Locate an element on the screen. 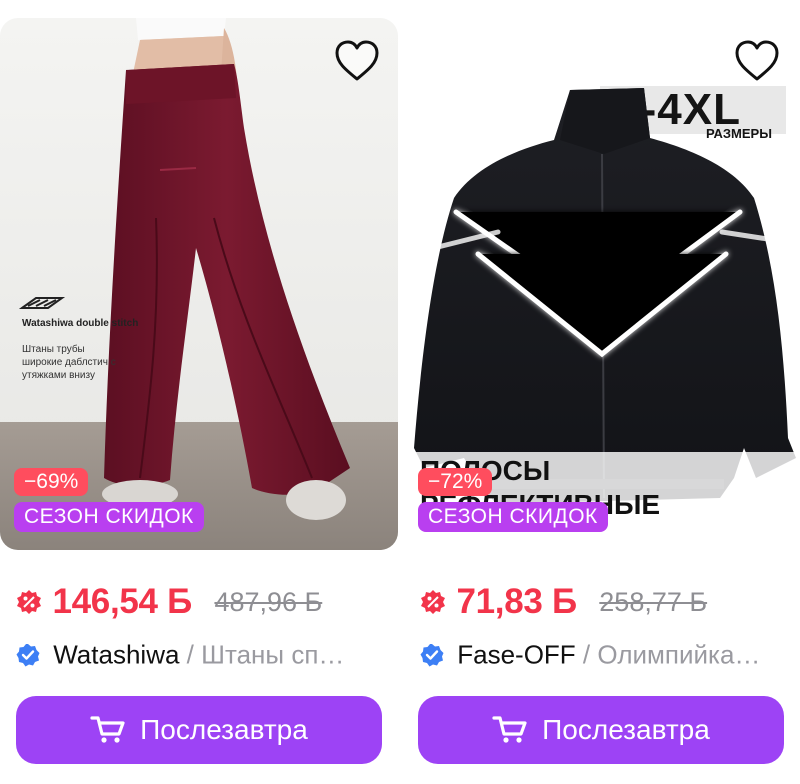  image-caption-line: Штаны трубы is located at coordinates (53, 349).